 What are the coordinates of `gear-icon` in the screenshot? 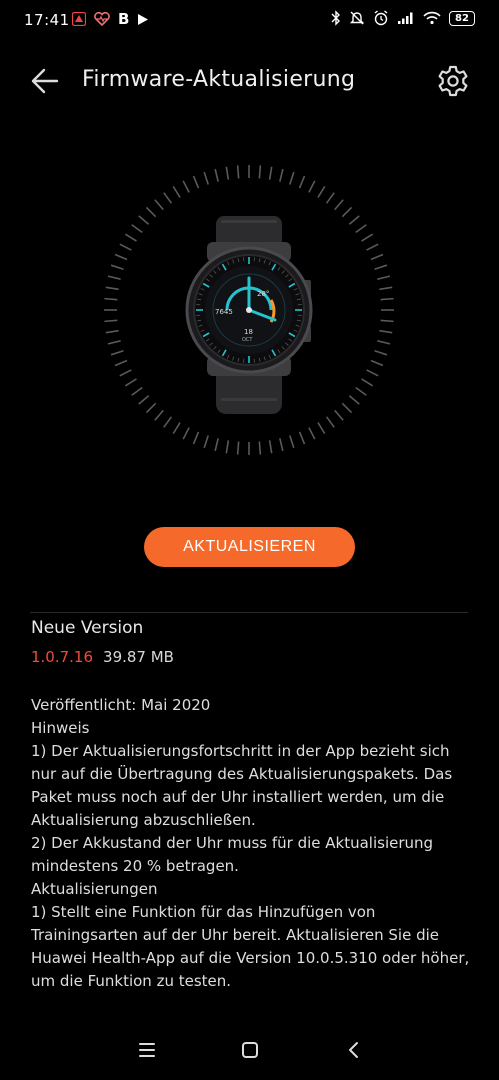 It's located at (453, 81).